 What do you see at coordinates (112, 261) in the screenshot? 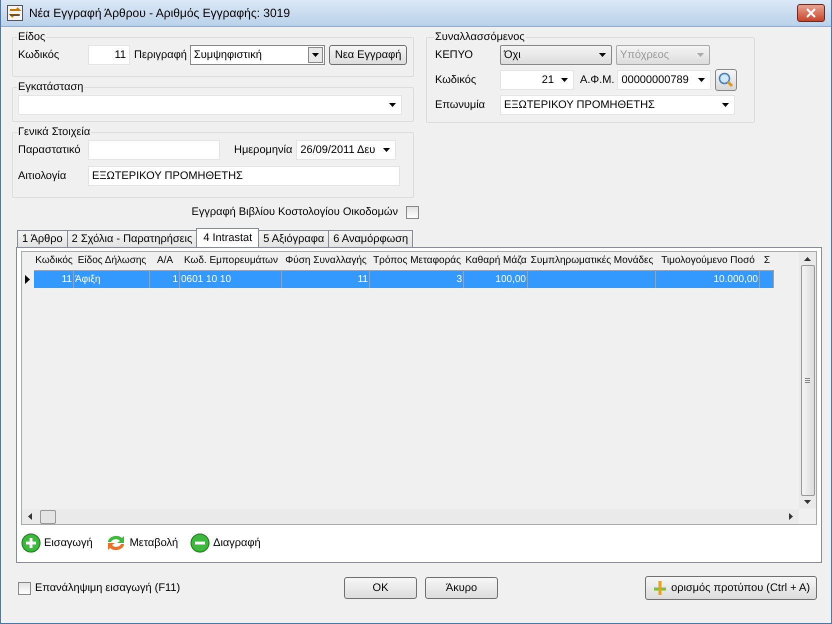
I see `column-header: Είδος Δήλωσης` at bounding box center [112, 261].